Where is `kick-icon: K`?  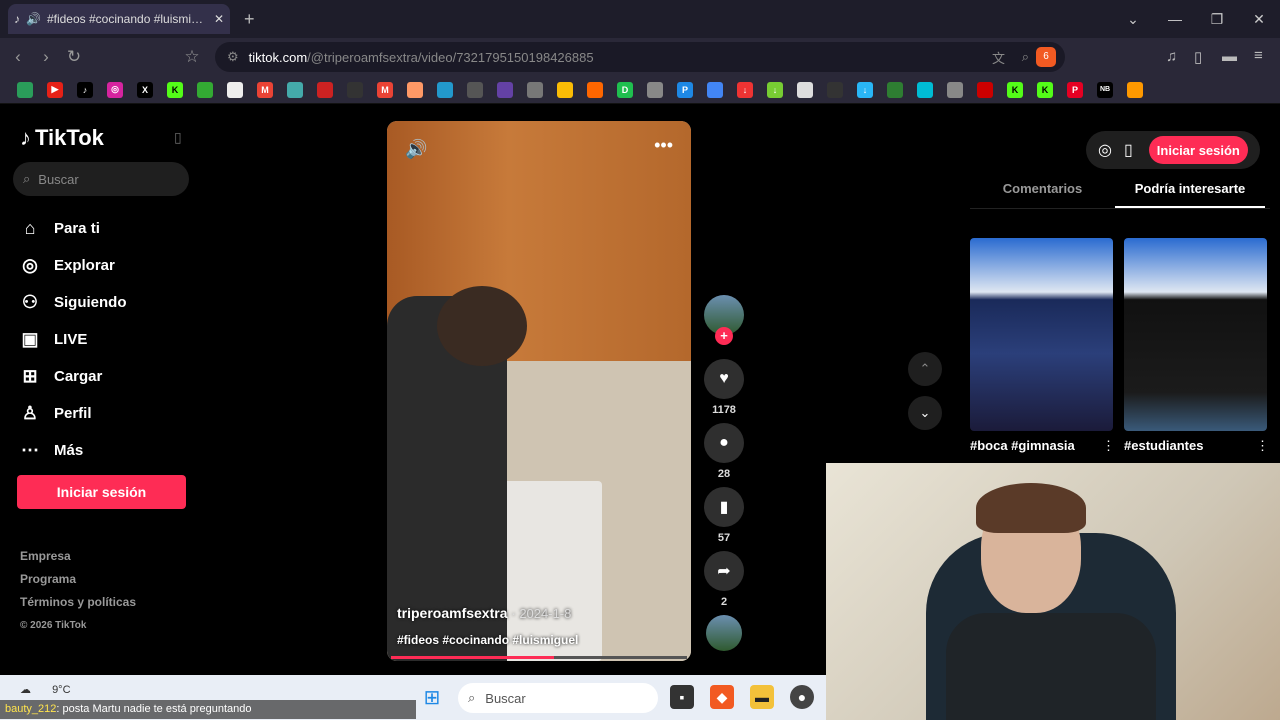 kick-icon: K is located at coordinates (175, 89).